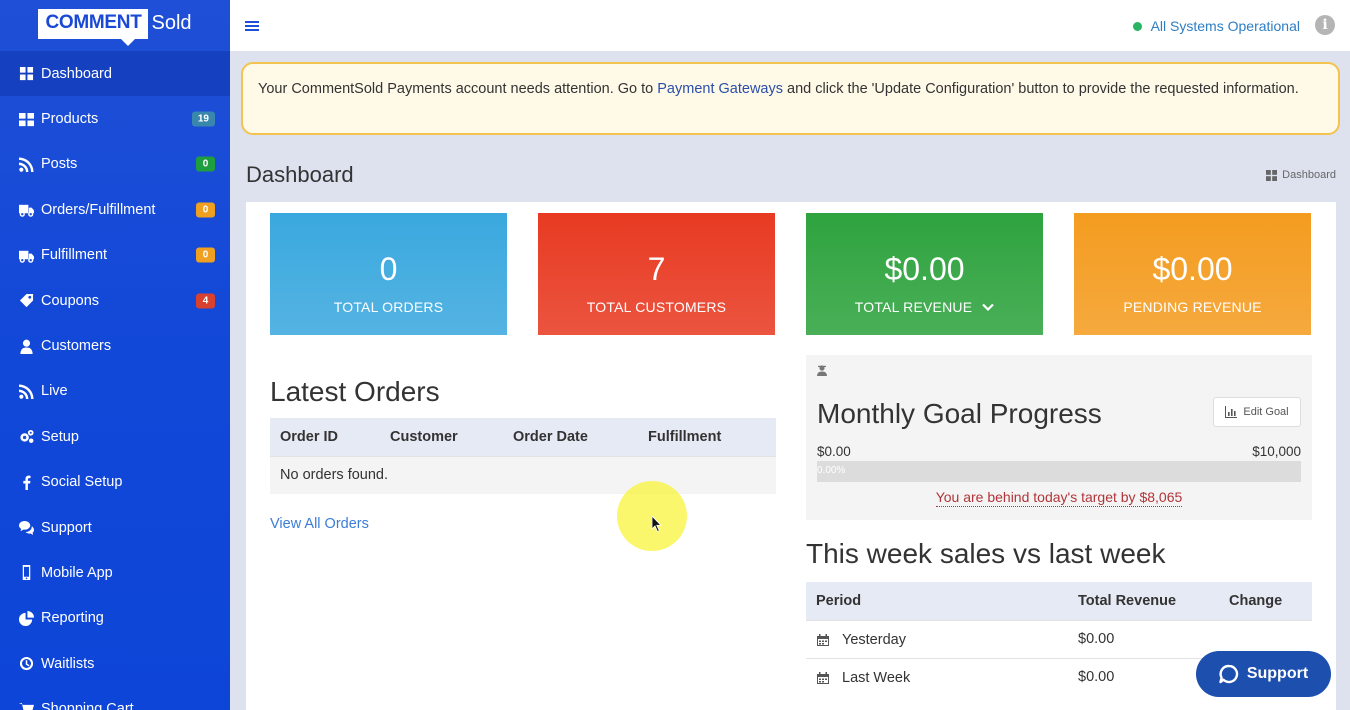  Describe the element at coordinates (115, 118) in the screenshot. I see `sidebar-item-products: Products 19` at that location.